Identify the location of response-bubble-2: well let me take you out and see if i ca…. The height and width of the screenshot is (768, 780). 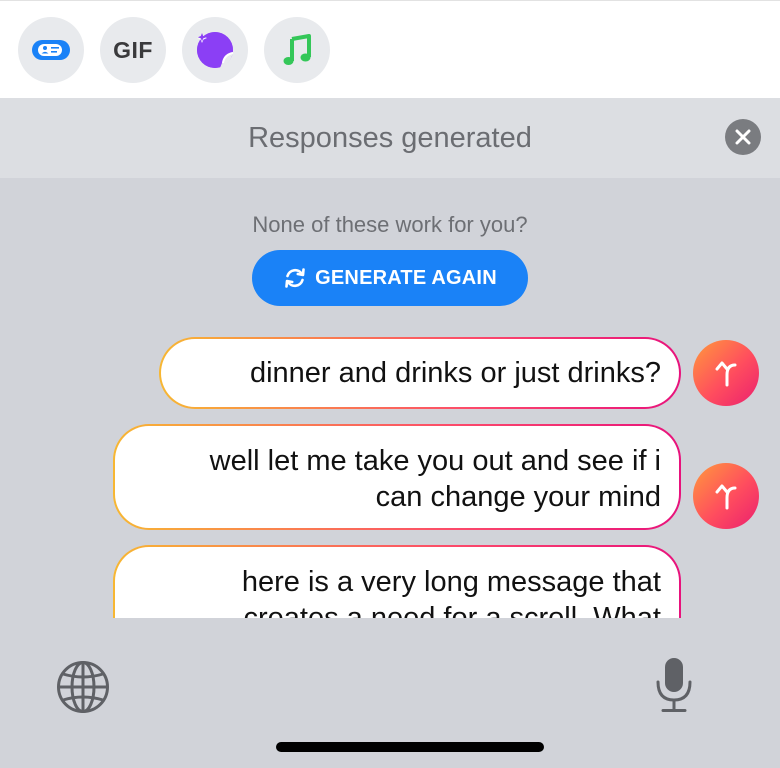
(397, 477).